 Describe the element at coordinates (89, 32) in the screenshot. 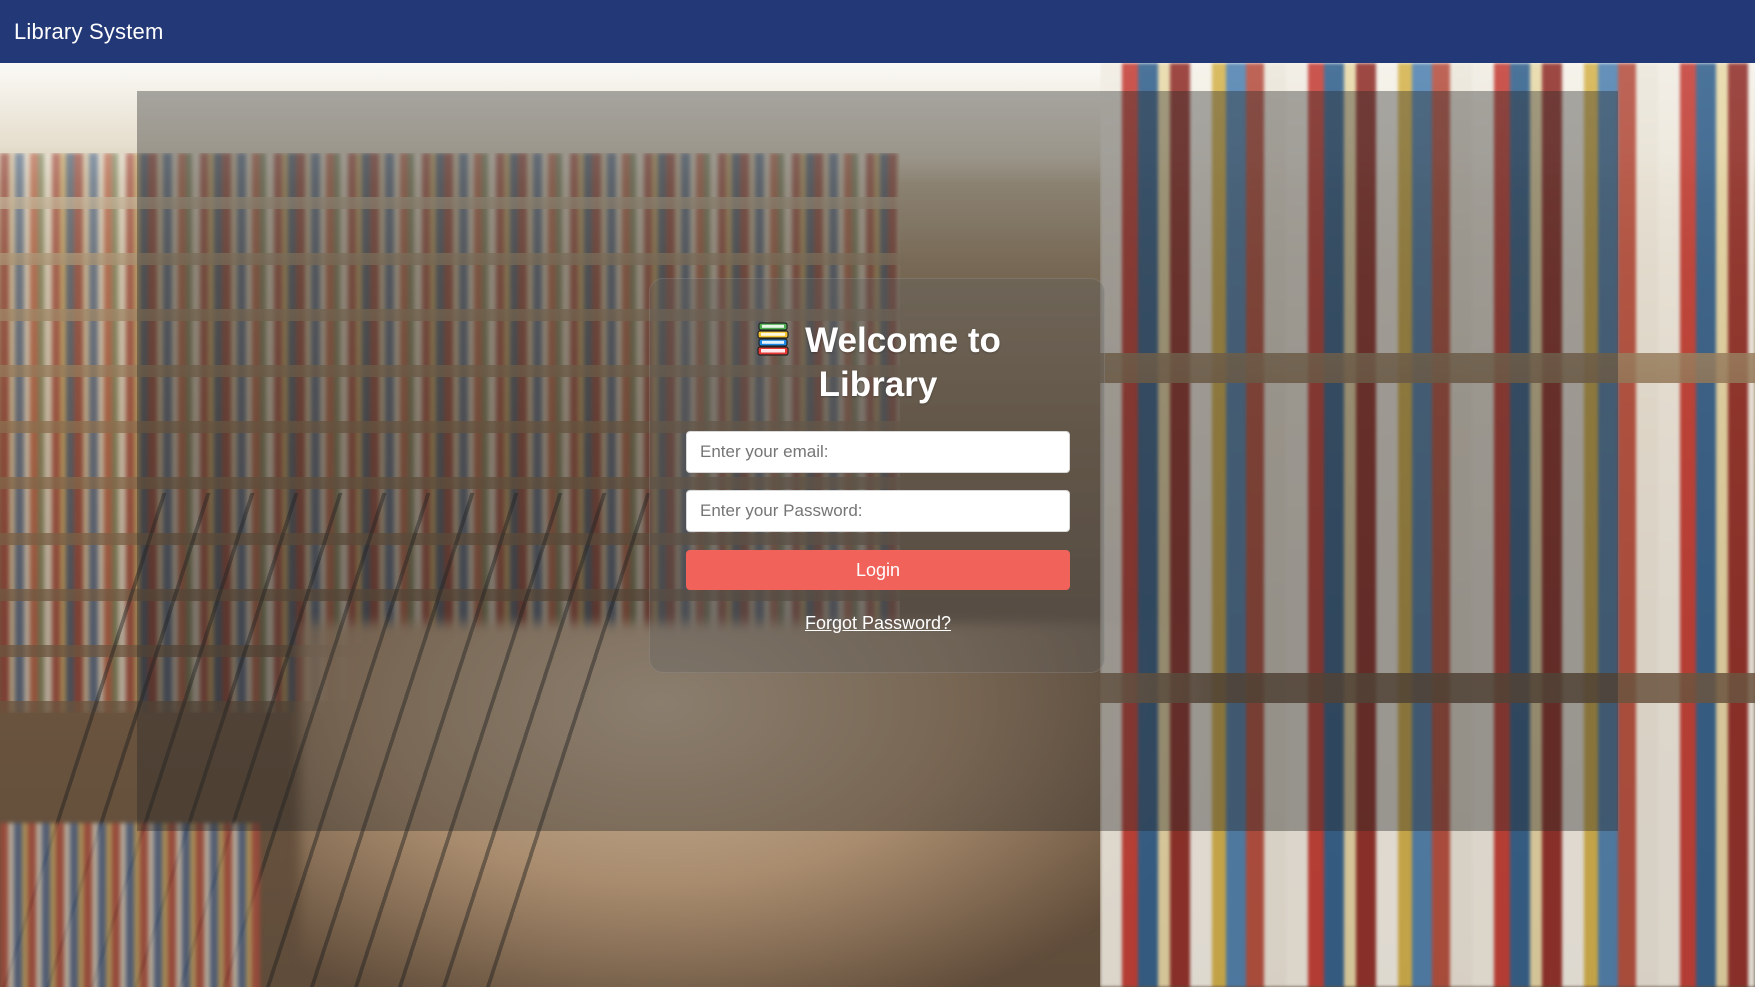

I see `brand-title: Library System` at that location.